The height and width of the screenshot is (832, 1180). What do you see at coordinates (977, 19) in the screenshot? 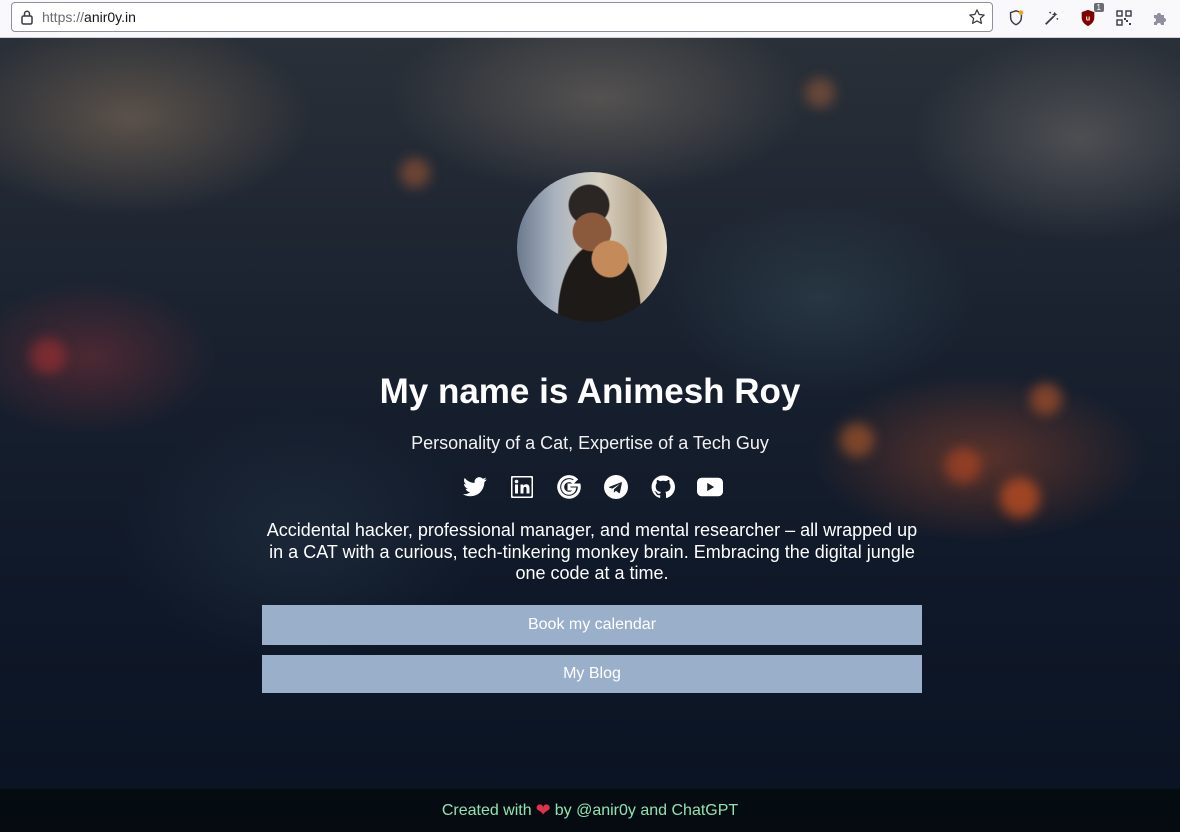
I see `bookmark-star-icon` at bounding box center [977, 19].